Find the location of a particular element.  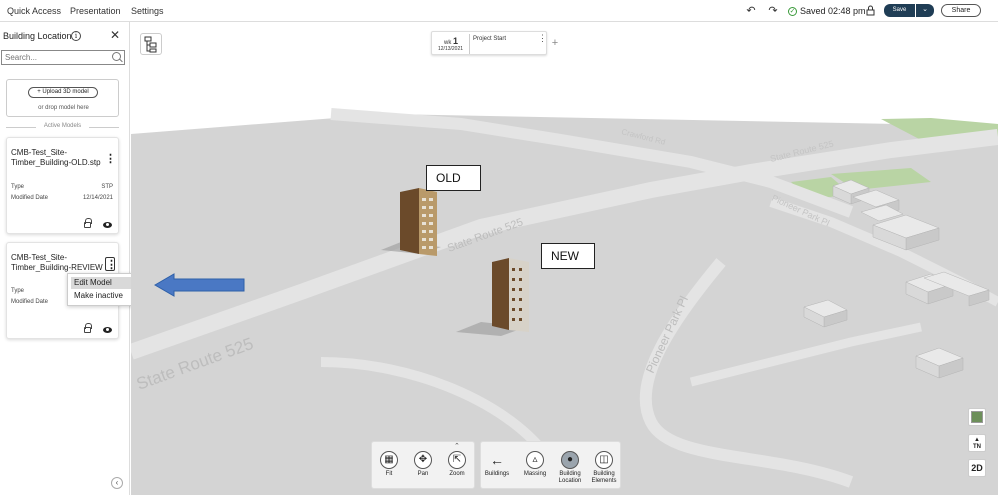

timeline-phase-card: wk 1 12/13/2021 Project Start ⋮ is located at coordinates (489, 43).